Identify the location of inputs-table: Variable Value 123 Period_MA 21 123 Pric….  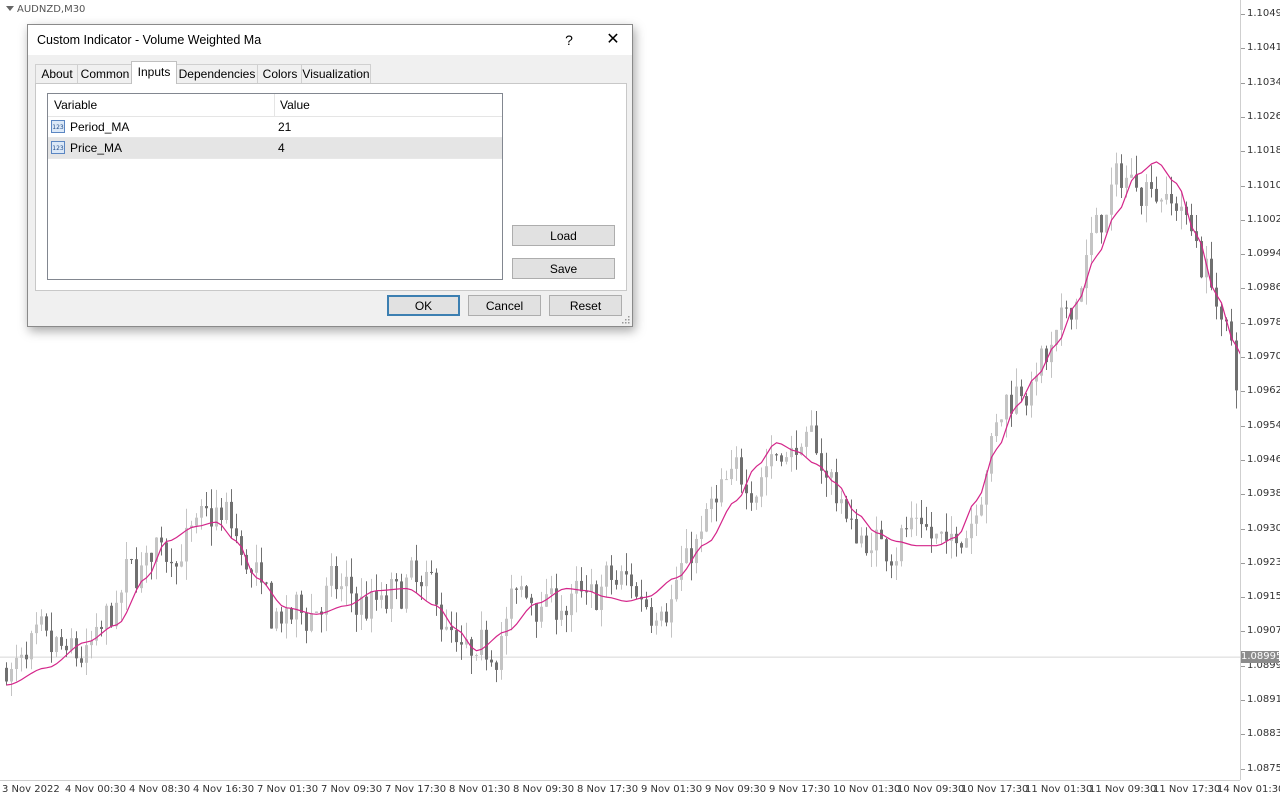
(275, 186).